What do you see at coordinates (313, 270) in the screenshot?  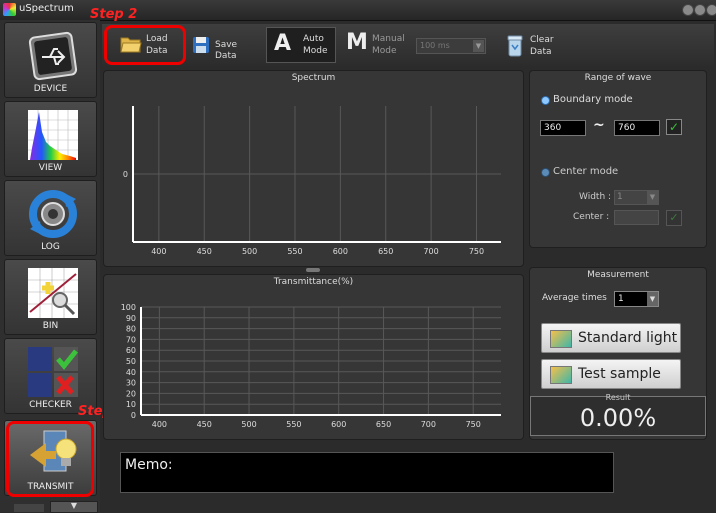 I see `panel-splitter` at bounding box center [313, 270].